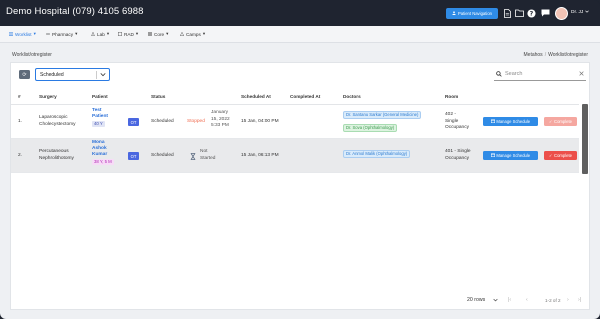 This screenshot has height=319, width=600. I want to click on breadcrumb-home-link: Metahos, so click(533, 55).